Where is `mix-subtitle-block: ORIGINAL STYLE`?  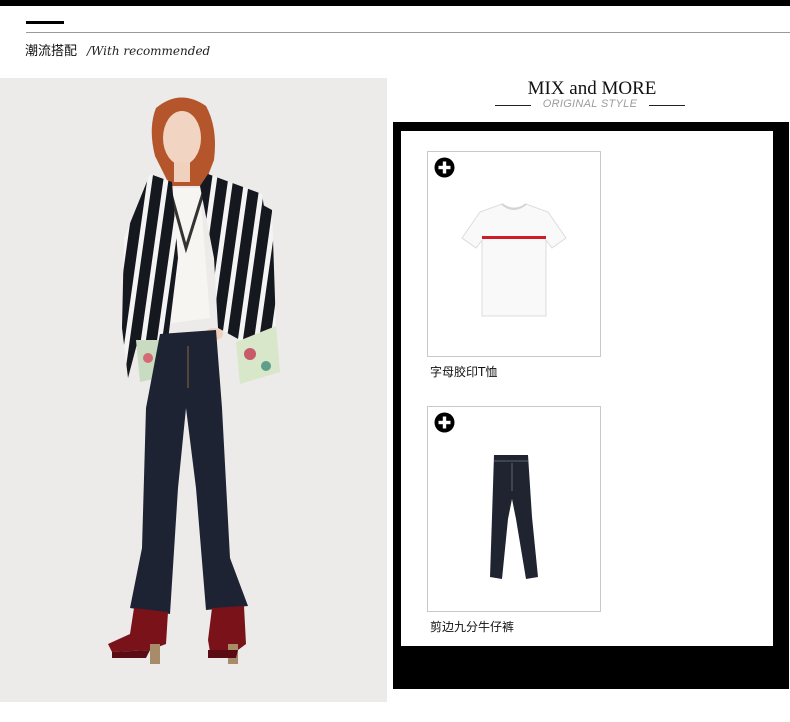
mix-subtitle-block: ORIGINAL STYLE is located at coordinates (590, 105).